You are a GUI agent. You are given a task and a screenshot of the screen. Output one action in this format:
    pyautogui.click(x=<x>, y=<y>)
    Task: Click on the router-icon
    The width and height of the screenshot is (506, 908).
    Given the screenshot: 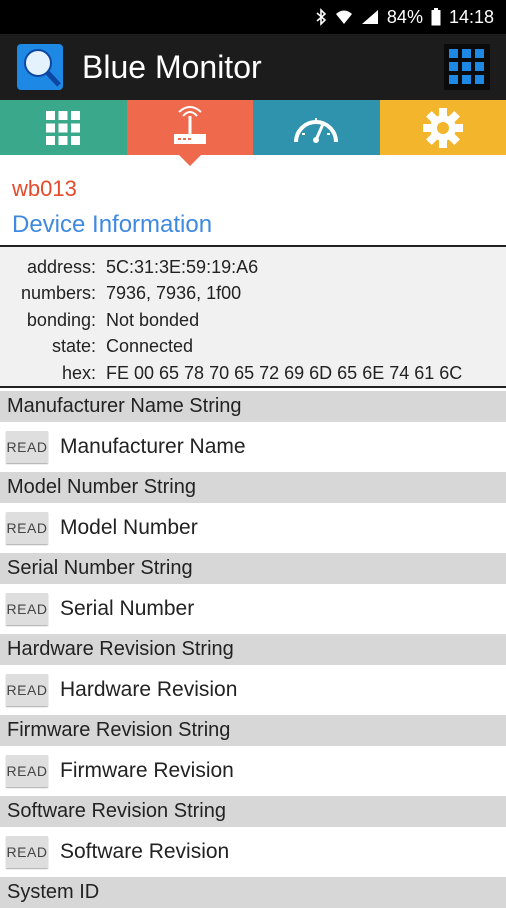 What is the action you would take?
    pyautogui.click(x=190, y=128)
    